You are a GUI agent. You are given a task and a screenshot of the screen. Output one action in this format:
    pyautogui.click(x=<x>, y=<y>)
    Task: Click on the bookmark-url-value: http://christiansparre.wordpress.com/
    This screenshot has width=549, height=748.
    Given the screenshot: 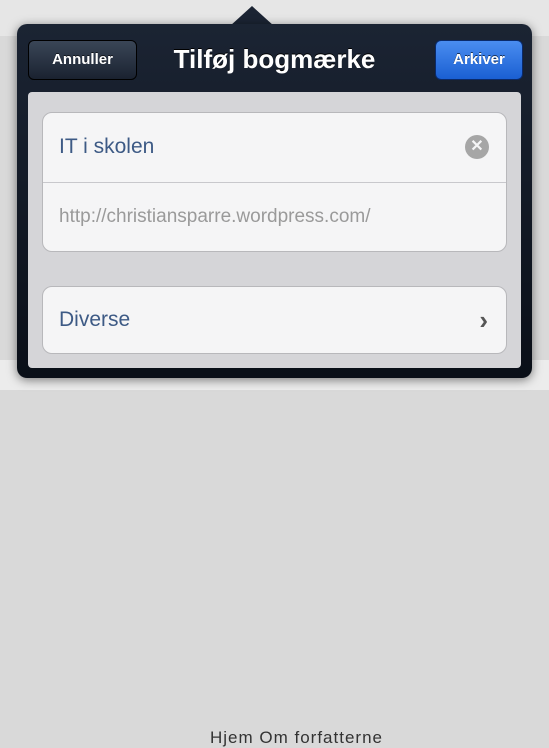 What is the action you would take?
    pyautogui.click(x=215, y=216)
    